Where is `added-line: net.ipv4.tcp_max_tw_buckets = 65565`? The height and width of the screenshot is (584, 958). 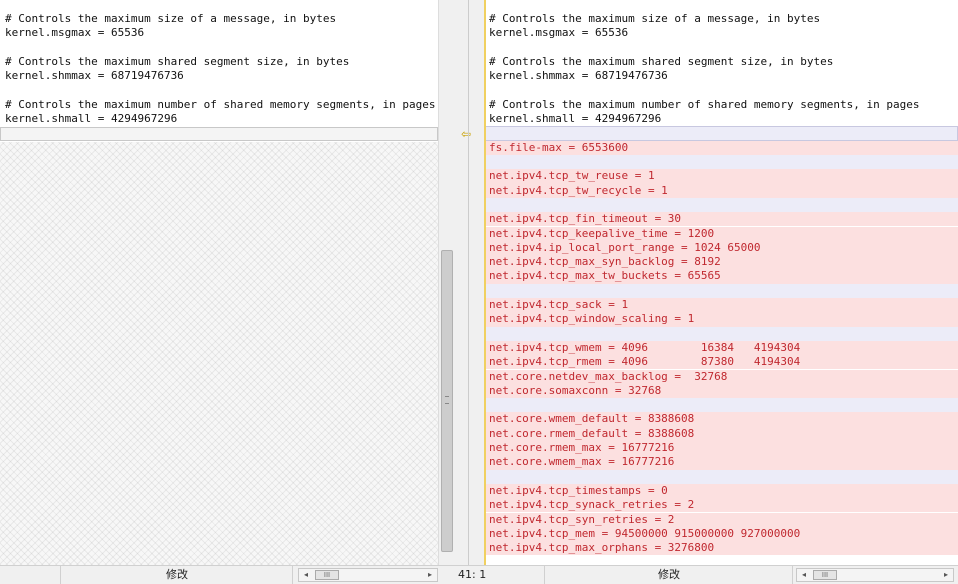 added-line: net.ipv4.tcp_max_tw_buckets = 65565 is located at coordinates (721, 276).